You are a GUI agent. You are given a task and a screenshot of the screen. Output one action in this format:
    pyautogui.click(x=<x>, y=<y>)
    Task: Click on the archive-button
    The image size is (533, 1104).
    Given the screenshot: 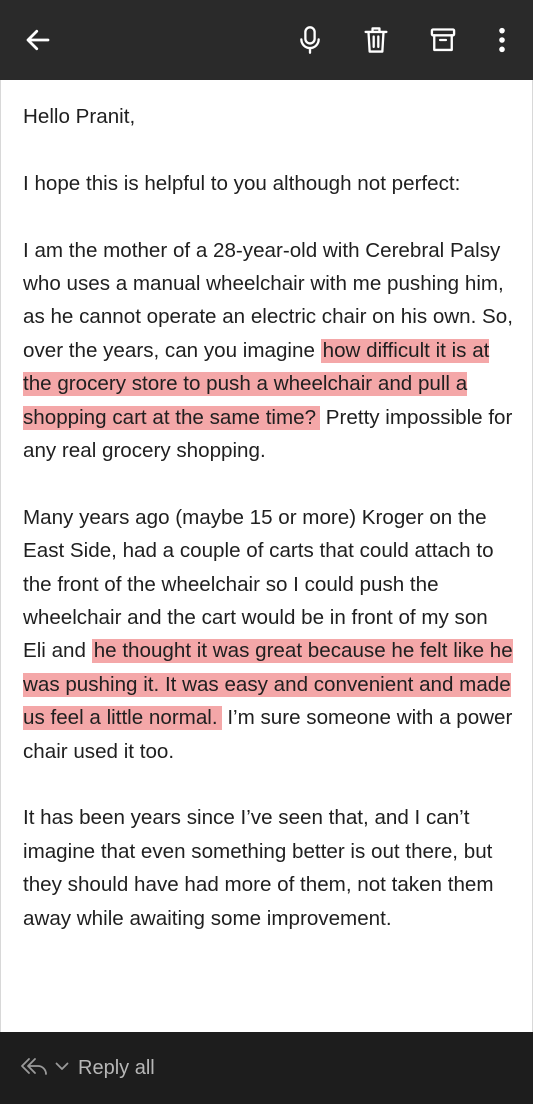 What is the action you would take?
    pyautogui.click(x=443, y=40)
    